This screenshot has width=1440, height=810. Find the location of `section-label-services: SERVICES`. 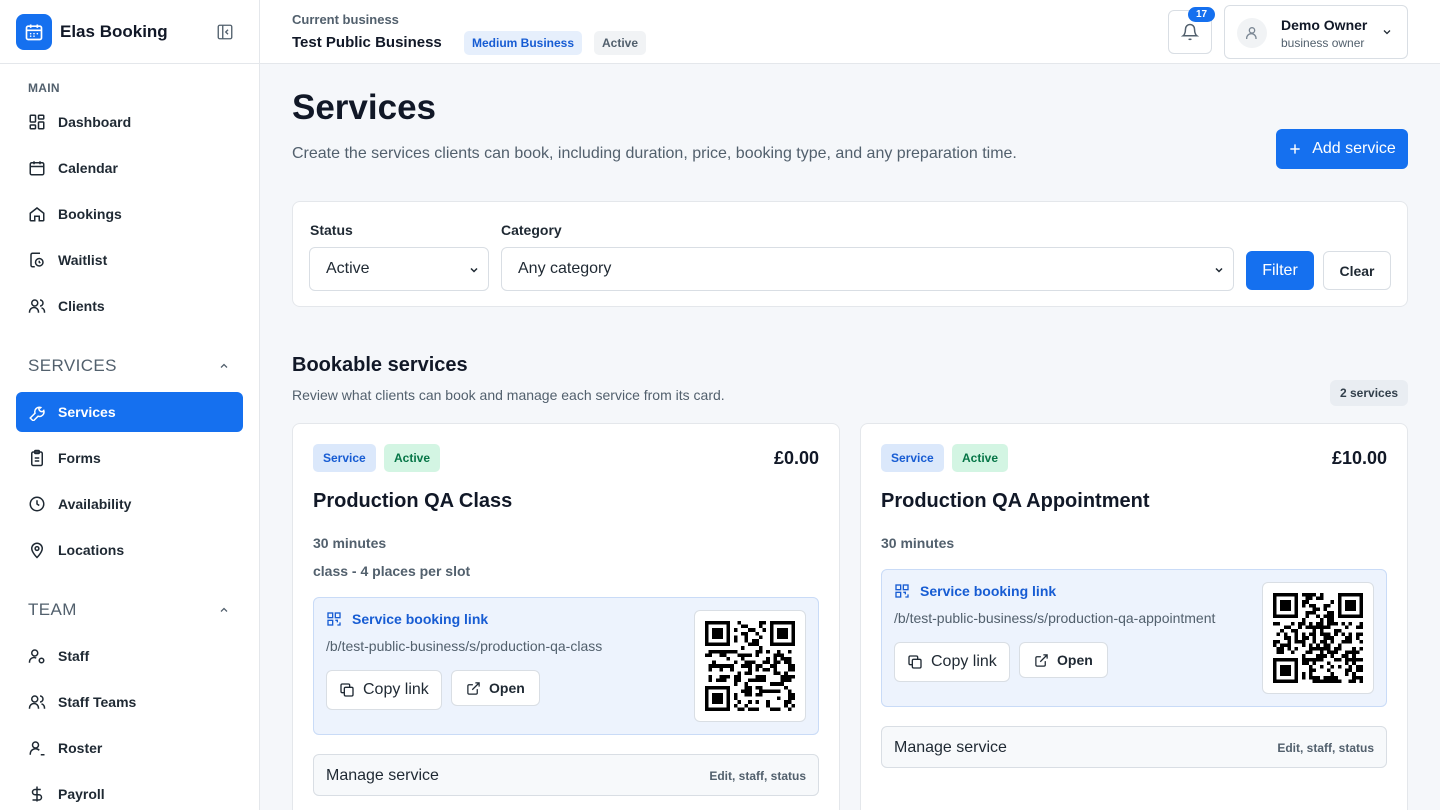

section-label-services: SERVICES is located at coordinates (72, 365).